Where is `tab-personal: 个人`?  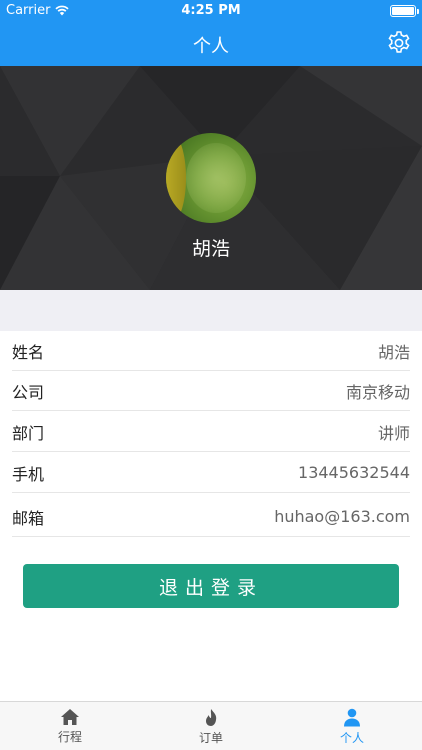 tab-personal: 个人 is located at coordinates (352, 726).